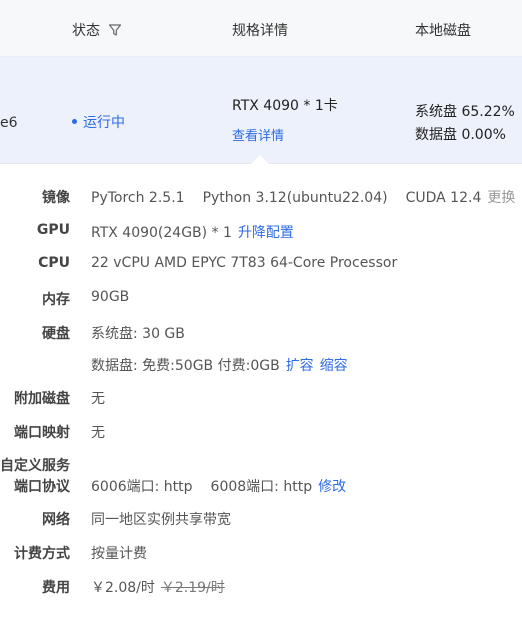 The image size is (522, 618). I want to click on expand-disk-link: 扩容, so click(300, 366).